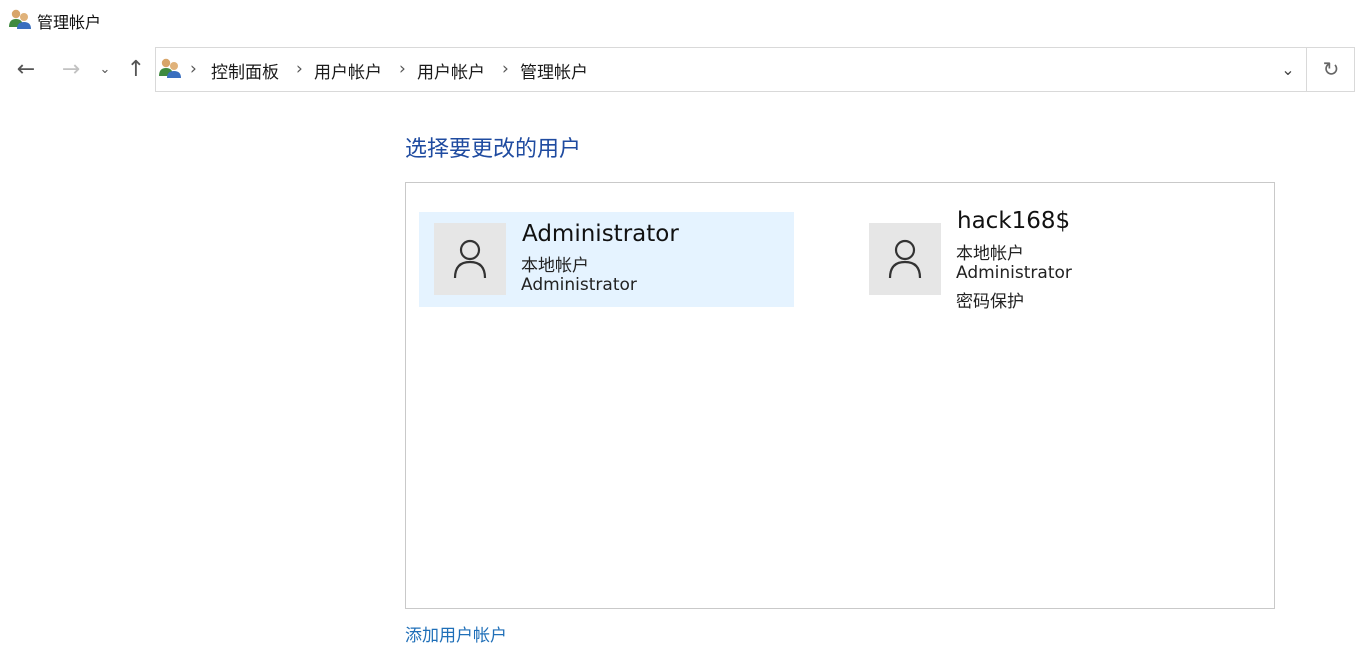  Describe the element at coordinates (600, 234) in the screenshot. I see `user-name: Administrator` at that location.